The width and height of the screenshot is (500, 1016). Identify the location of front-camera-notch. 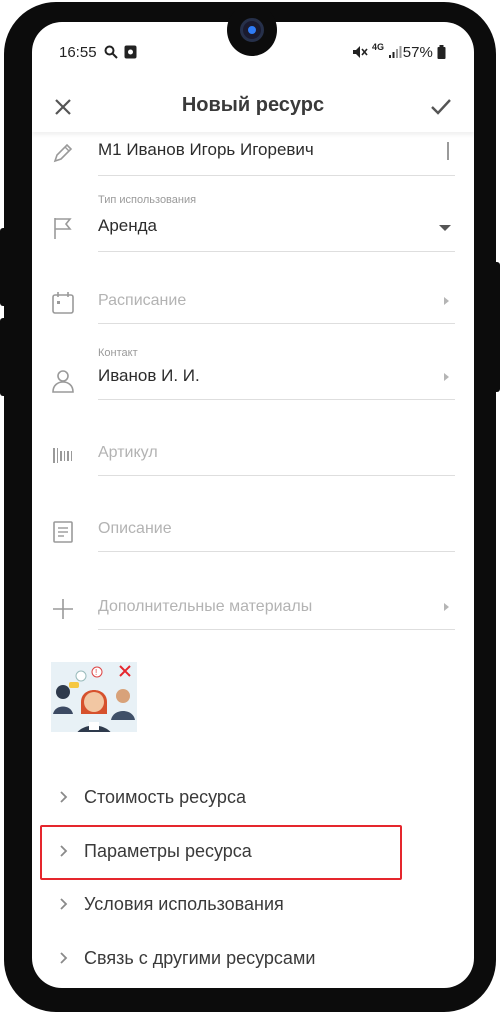
(252, 30).